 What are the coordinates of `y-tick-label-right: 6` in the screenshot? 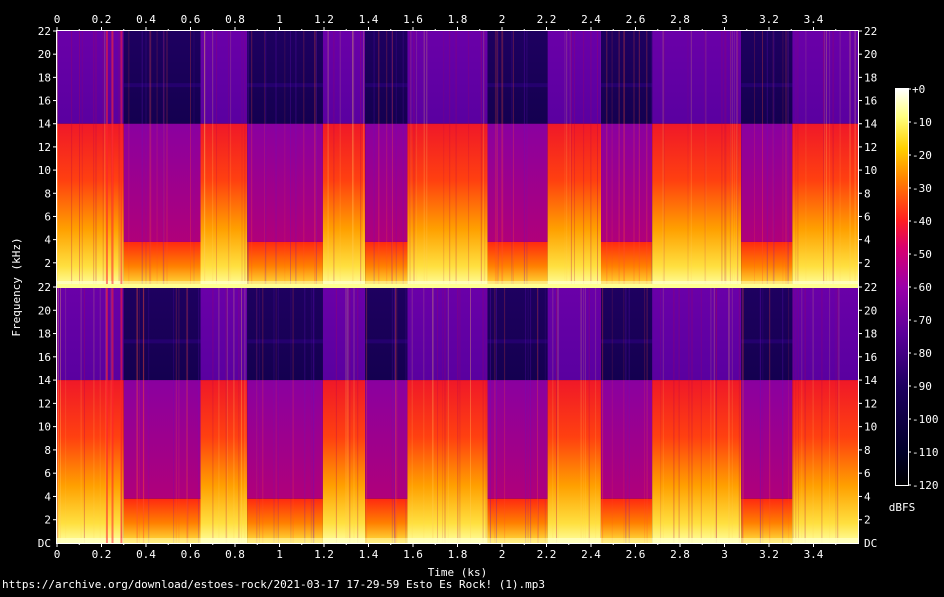 It's located at (867, 473).